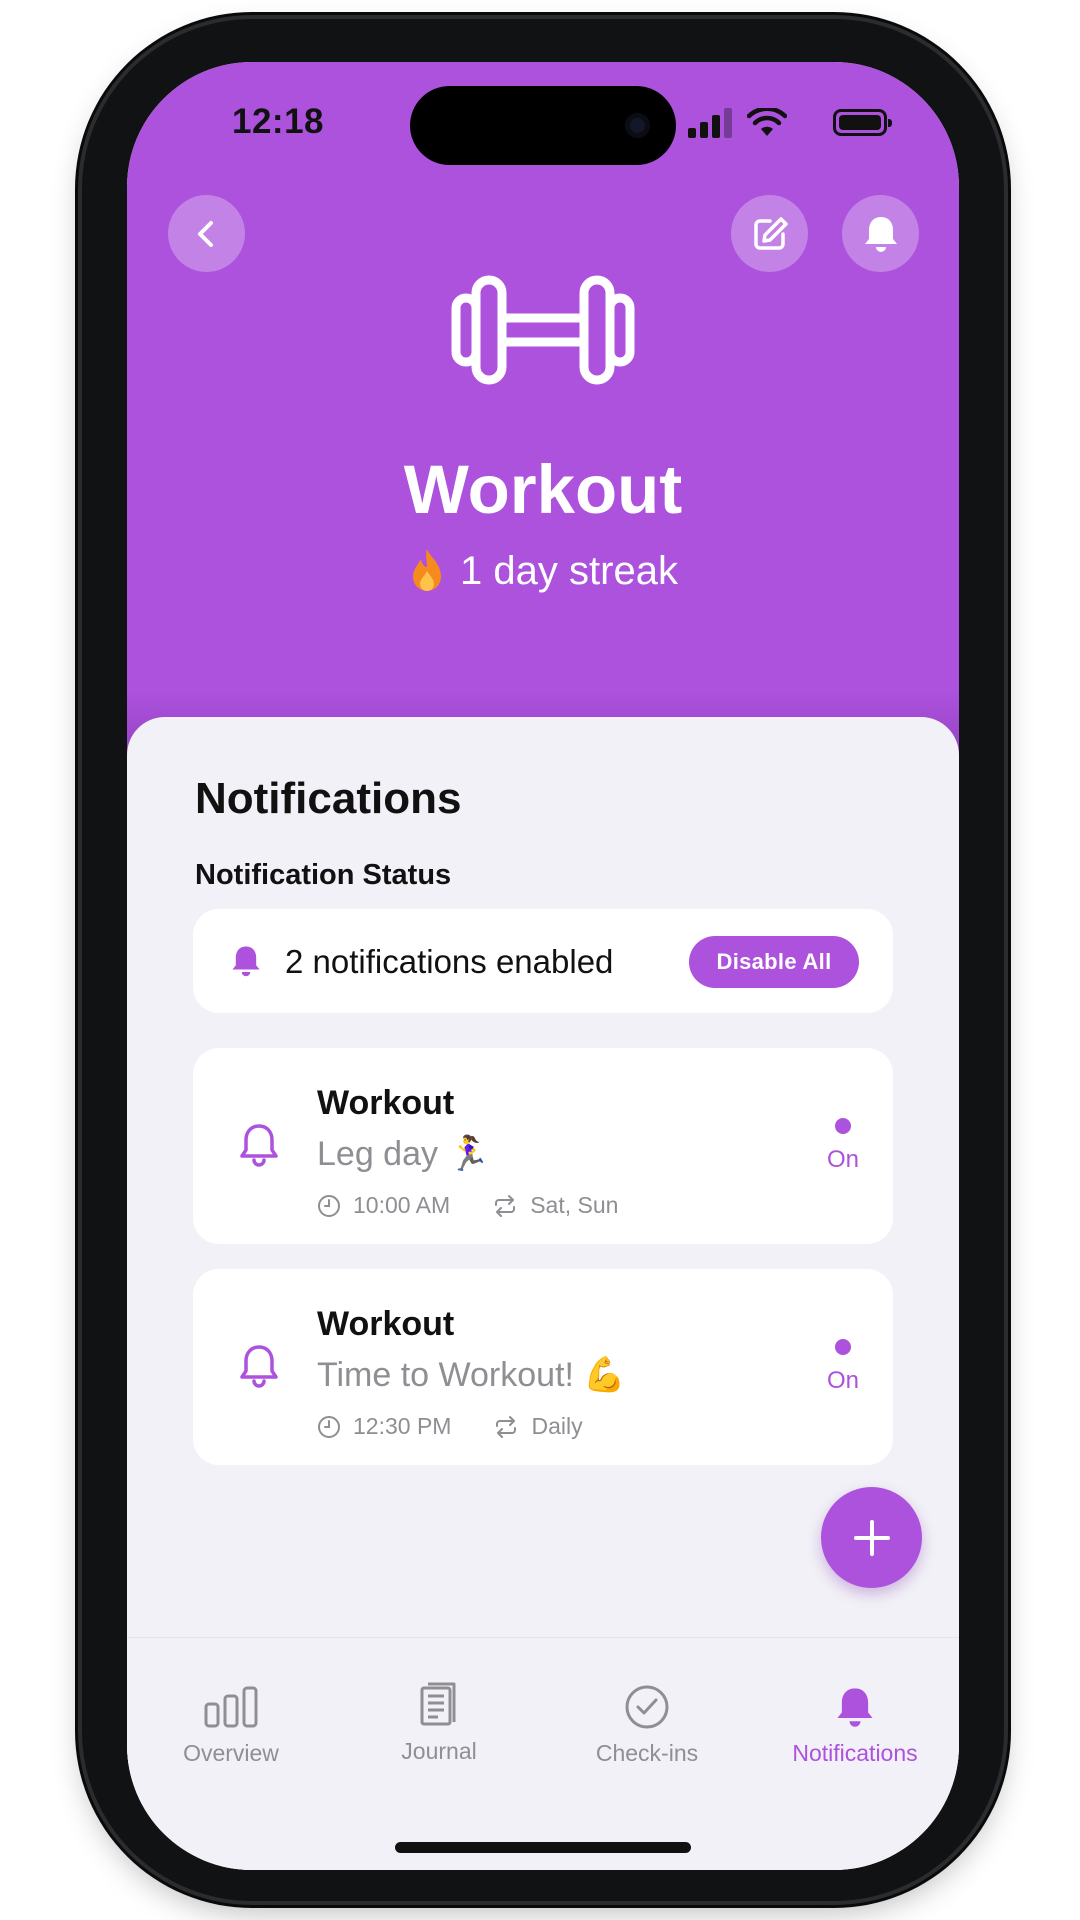  I want to click on bar-chart-icon, so click(231, 1707).